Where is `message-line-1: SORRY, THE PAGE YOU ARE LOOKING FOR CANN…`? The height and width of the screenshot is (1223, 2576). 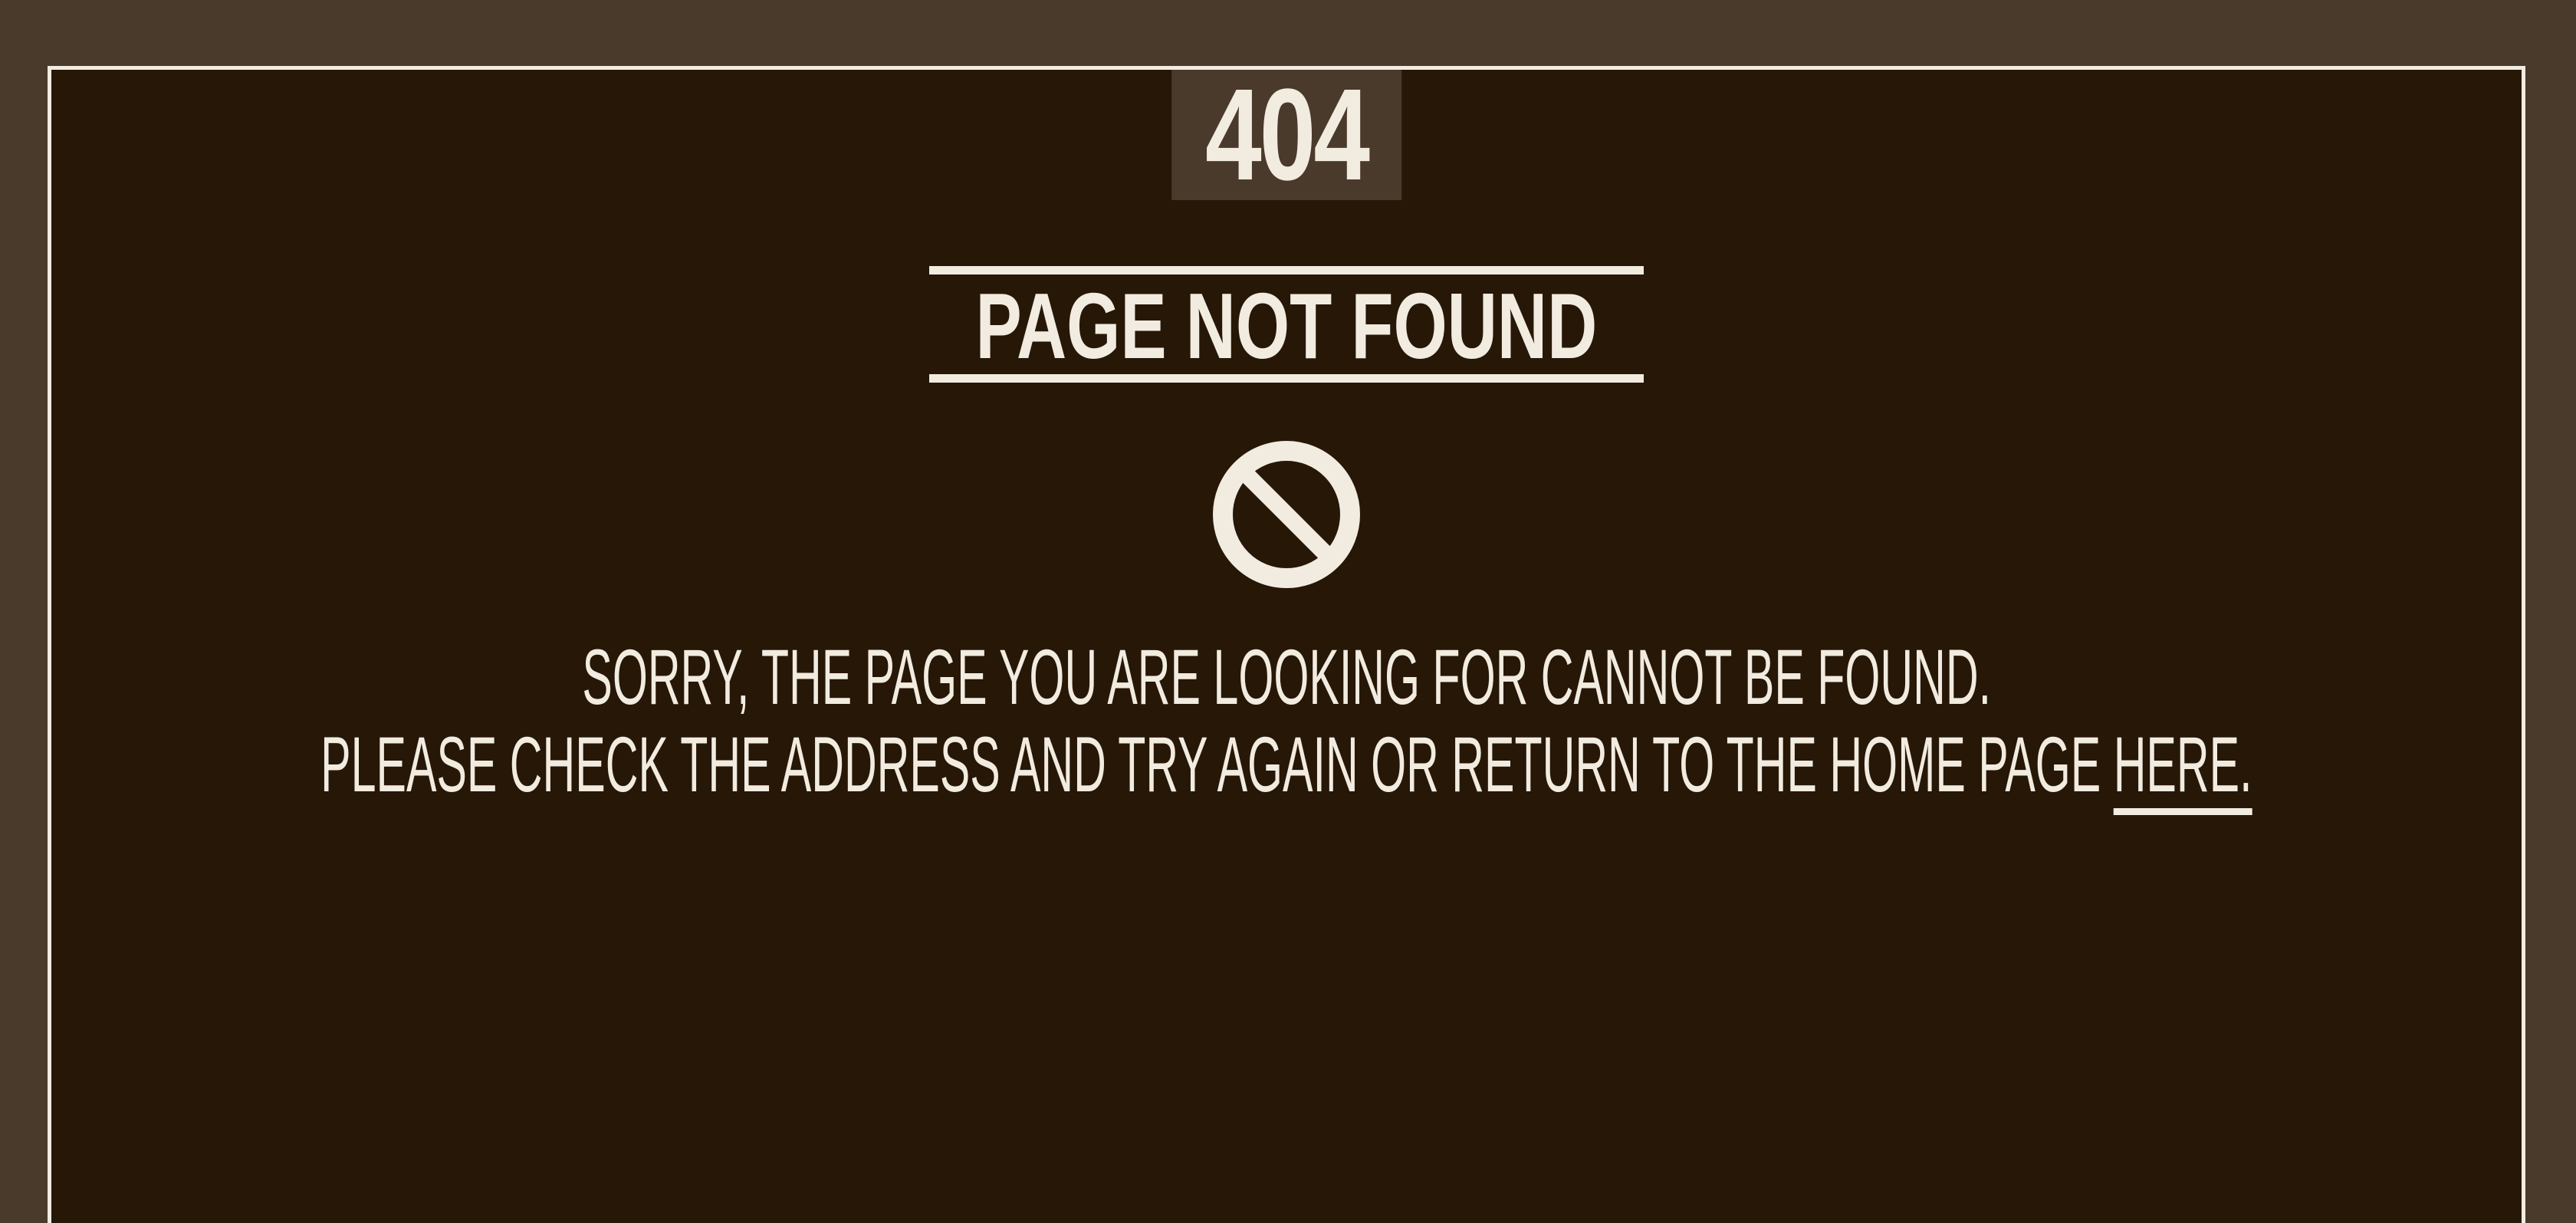 message-line-1: SORRY, THE PAGE YOU ARE LOOKING FOR CANN… is located at coordinates (1286, 677).